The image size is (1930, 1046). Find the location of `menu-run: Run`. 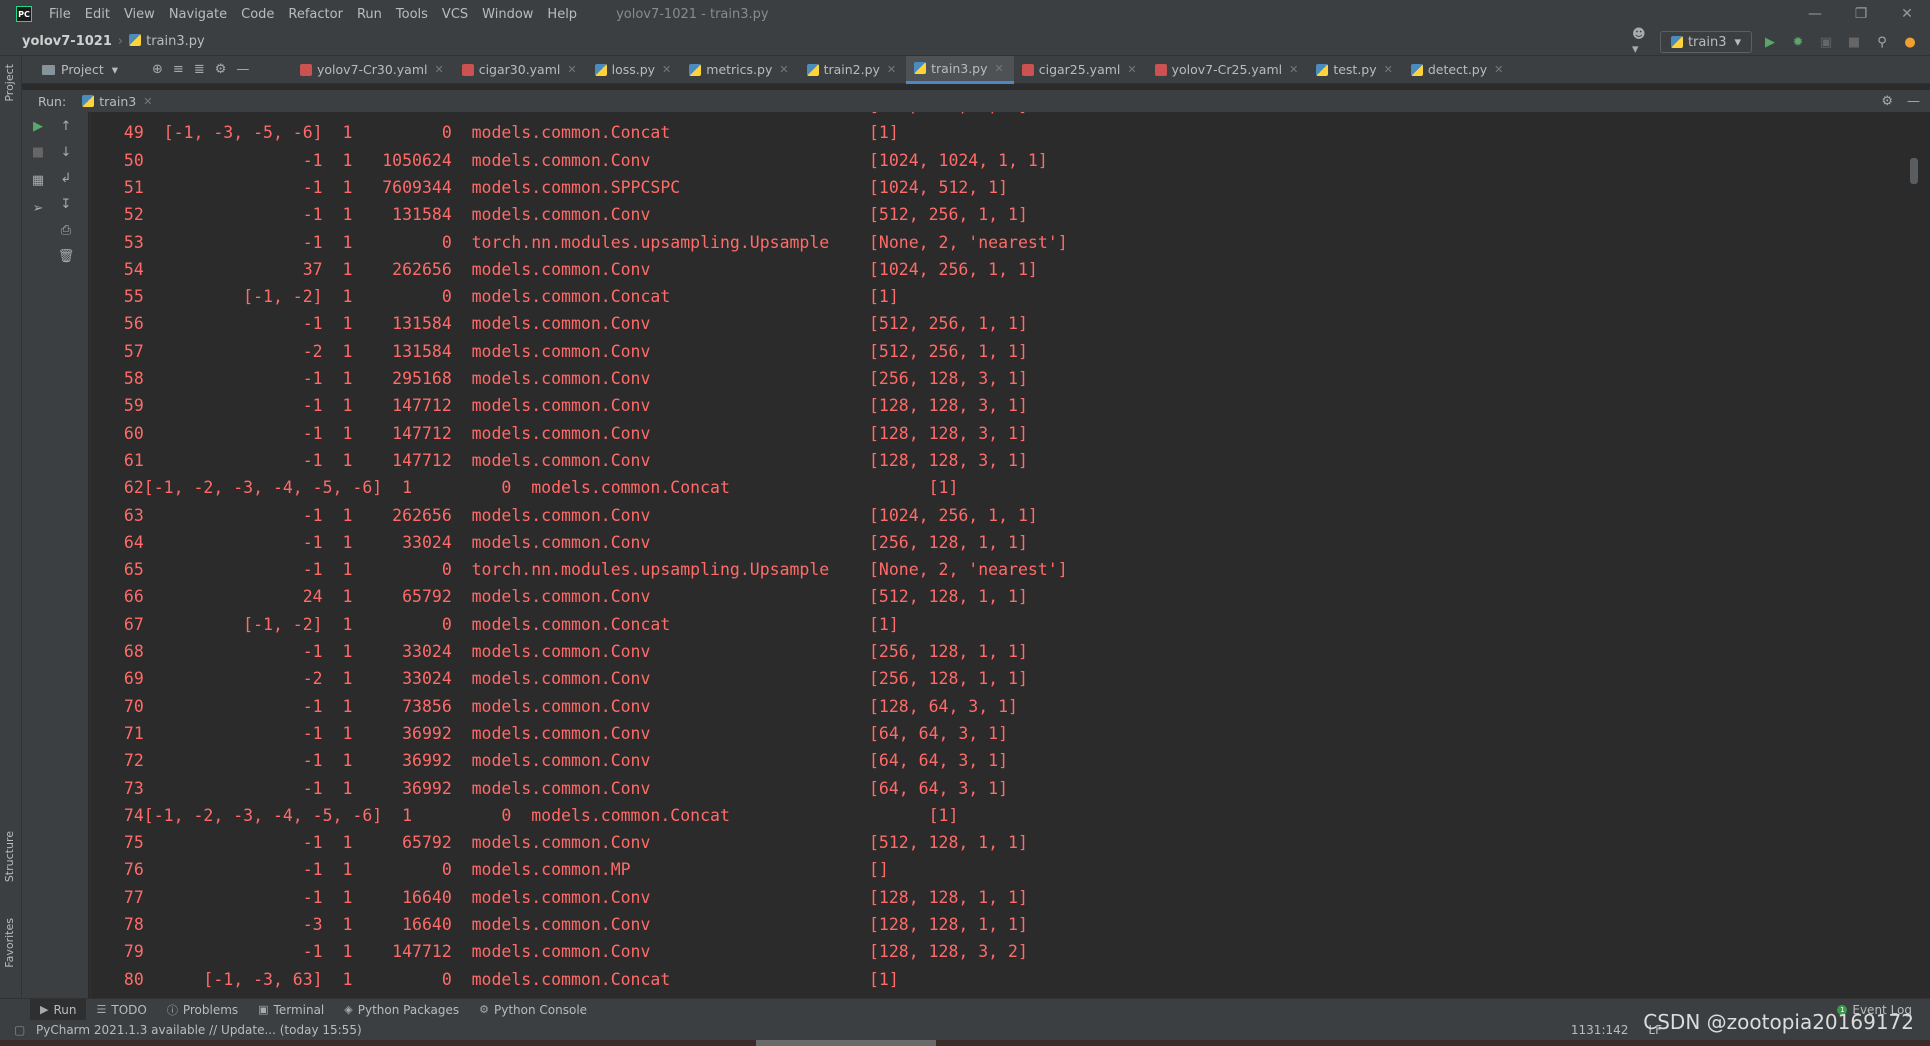

menu-run: Run is located at coordinates (369, 14).